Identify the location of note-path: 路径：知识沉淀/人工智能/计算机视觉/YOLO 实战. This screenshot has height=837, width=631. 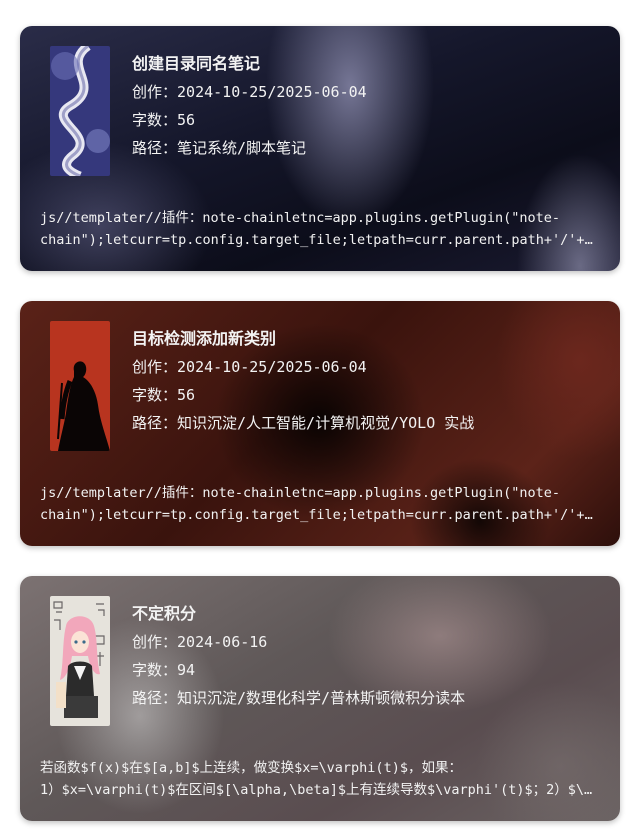
(303, 423).